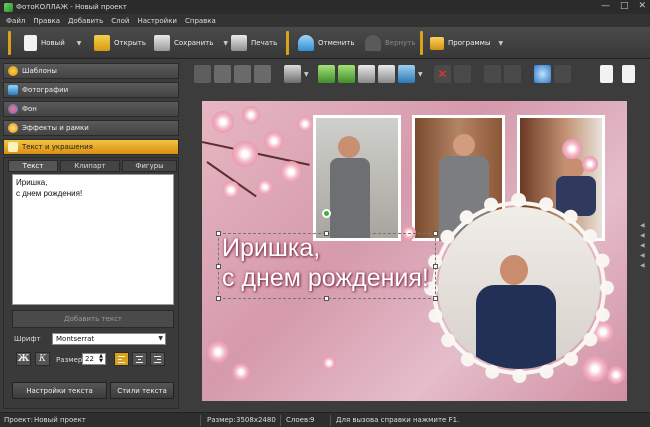  Describe the element at coordinates (222, 74) in the screenshot. I see `layer-backward-icon` at that location.